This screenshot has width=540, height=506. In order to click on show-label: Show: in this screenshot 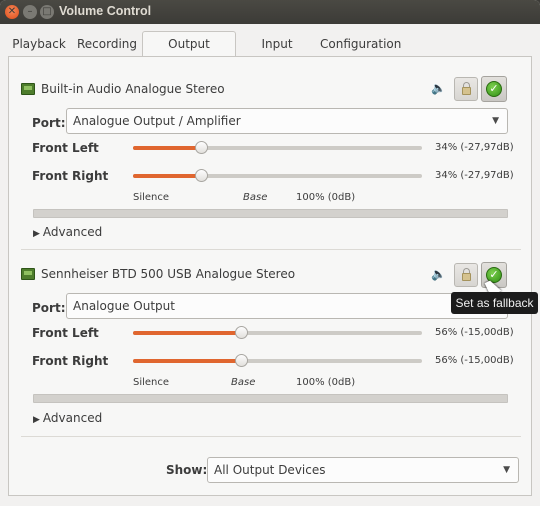, I will do `click(187, 470)`.